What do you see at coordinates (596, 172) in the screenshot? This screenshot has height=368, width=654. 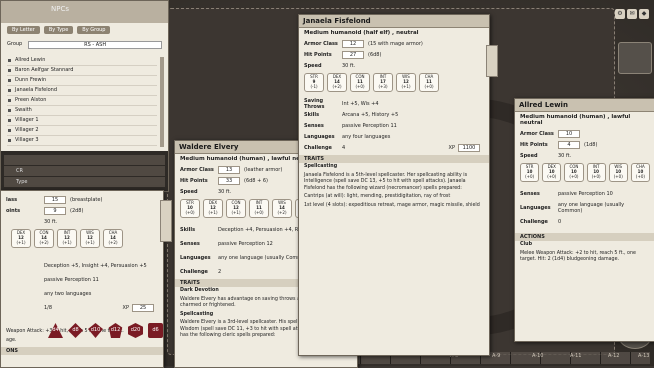 I see `ability-int: INT 10 (+0)` at bounding box center [596, 172].